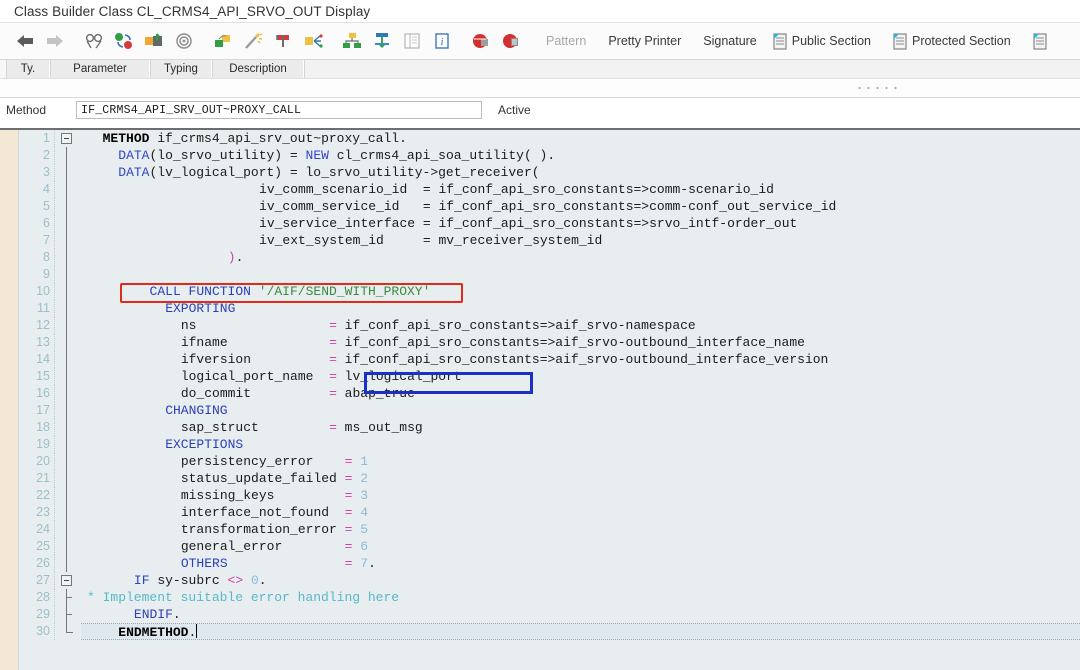 The width and height of the screenshot is (1080, 670). Describe the element at coordinates (580, 410) in the screenshot. I see `code-text: CHANGING` at that location.